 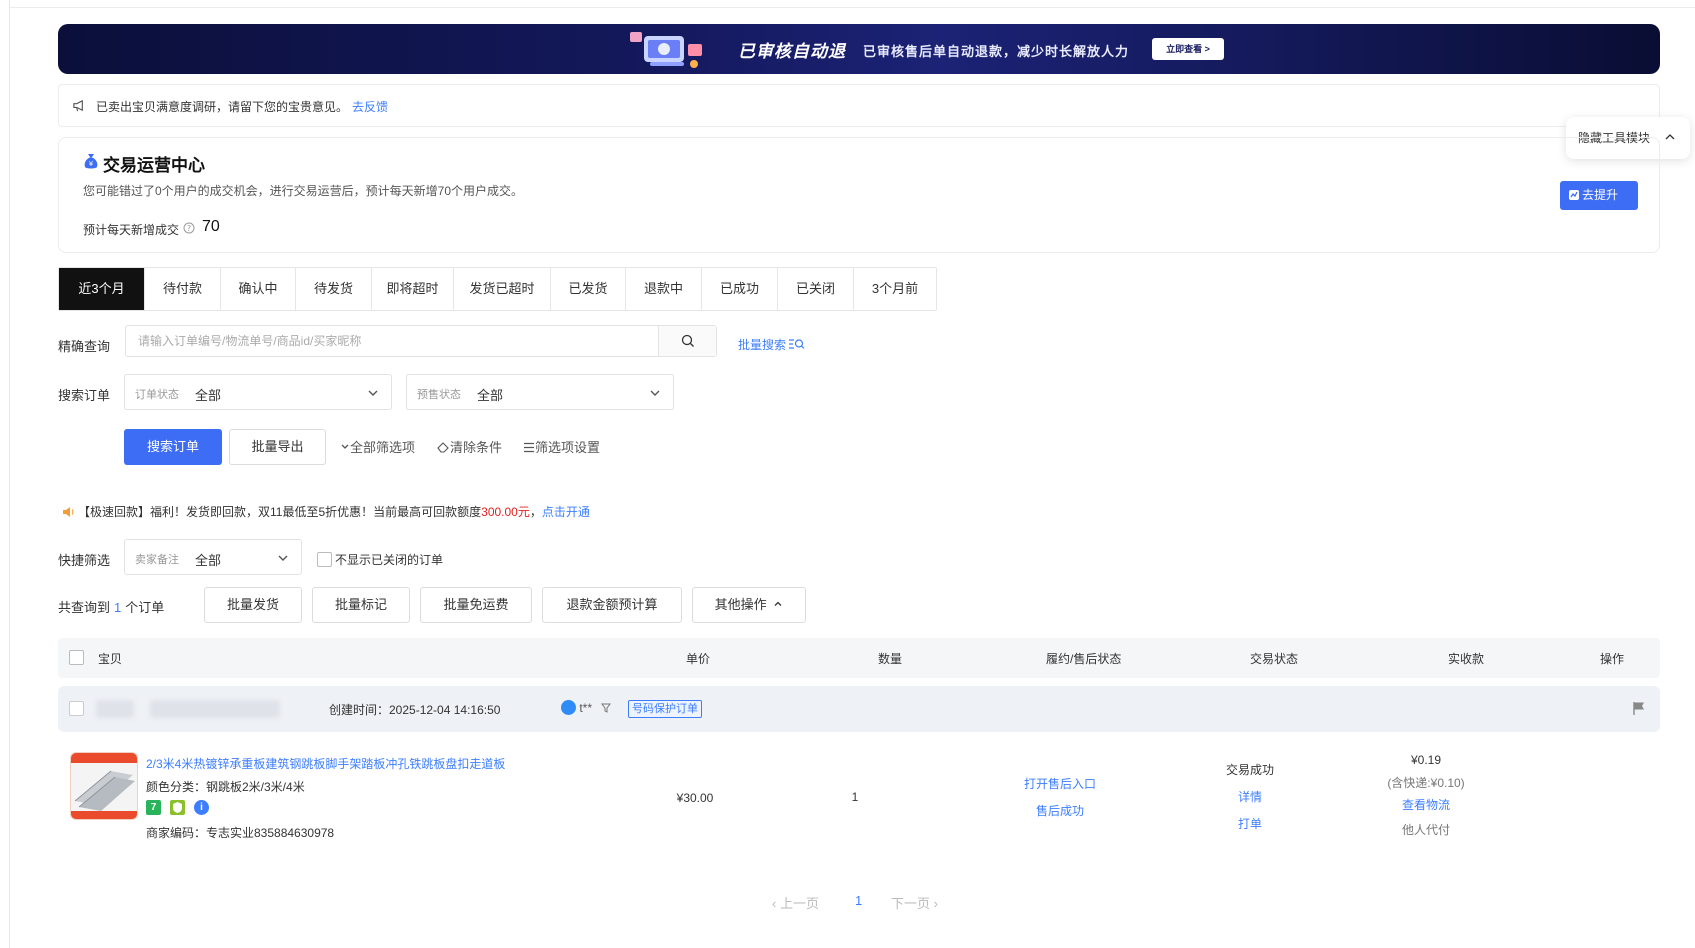 What do you see at coordinates (606, 708) in the screenshot?
I see `filter-icon` at bounding box center [606, 708].